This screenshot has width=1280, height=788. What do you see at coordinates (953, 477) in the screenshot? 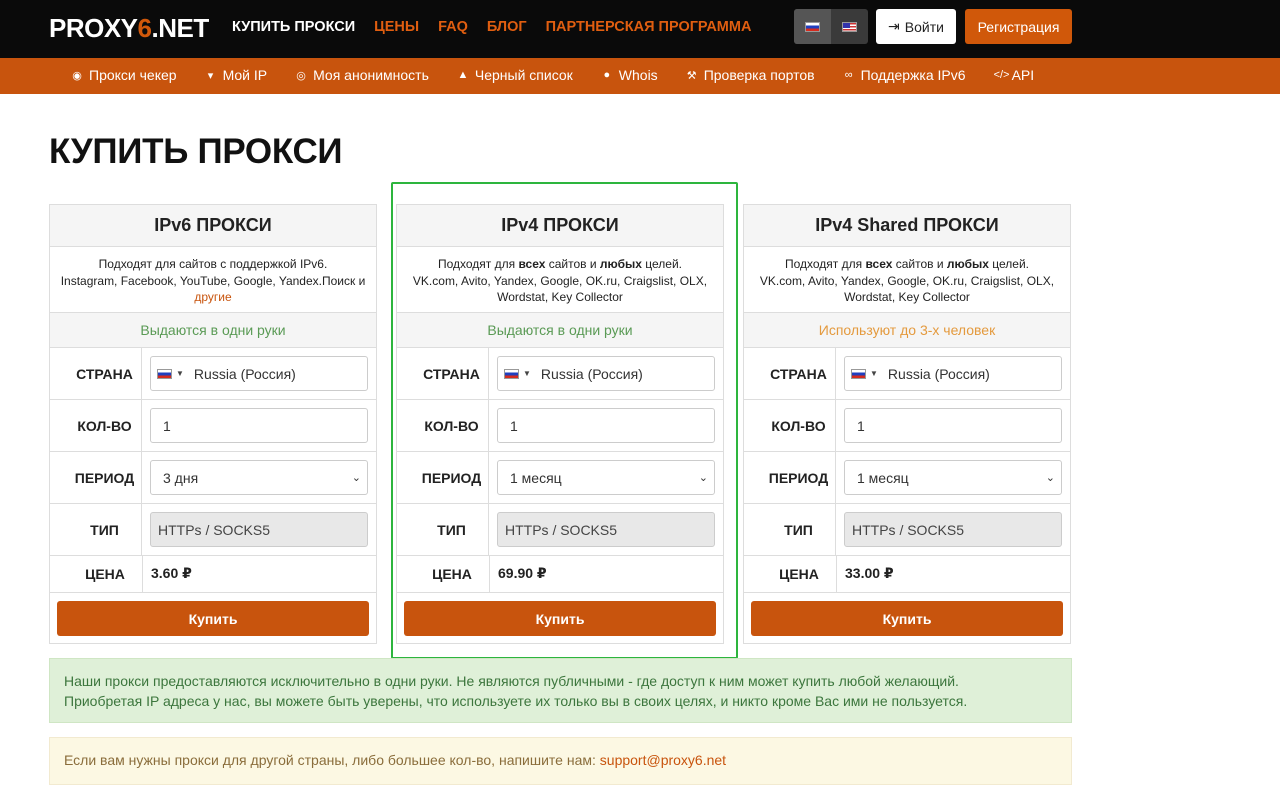
I see `period-select: 1 месяц ⌄` at bounding box center [953, 477].